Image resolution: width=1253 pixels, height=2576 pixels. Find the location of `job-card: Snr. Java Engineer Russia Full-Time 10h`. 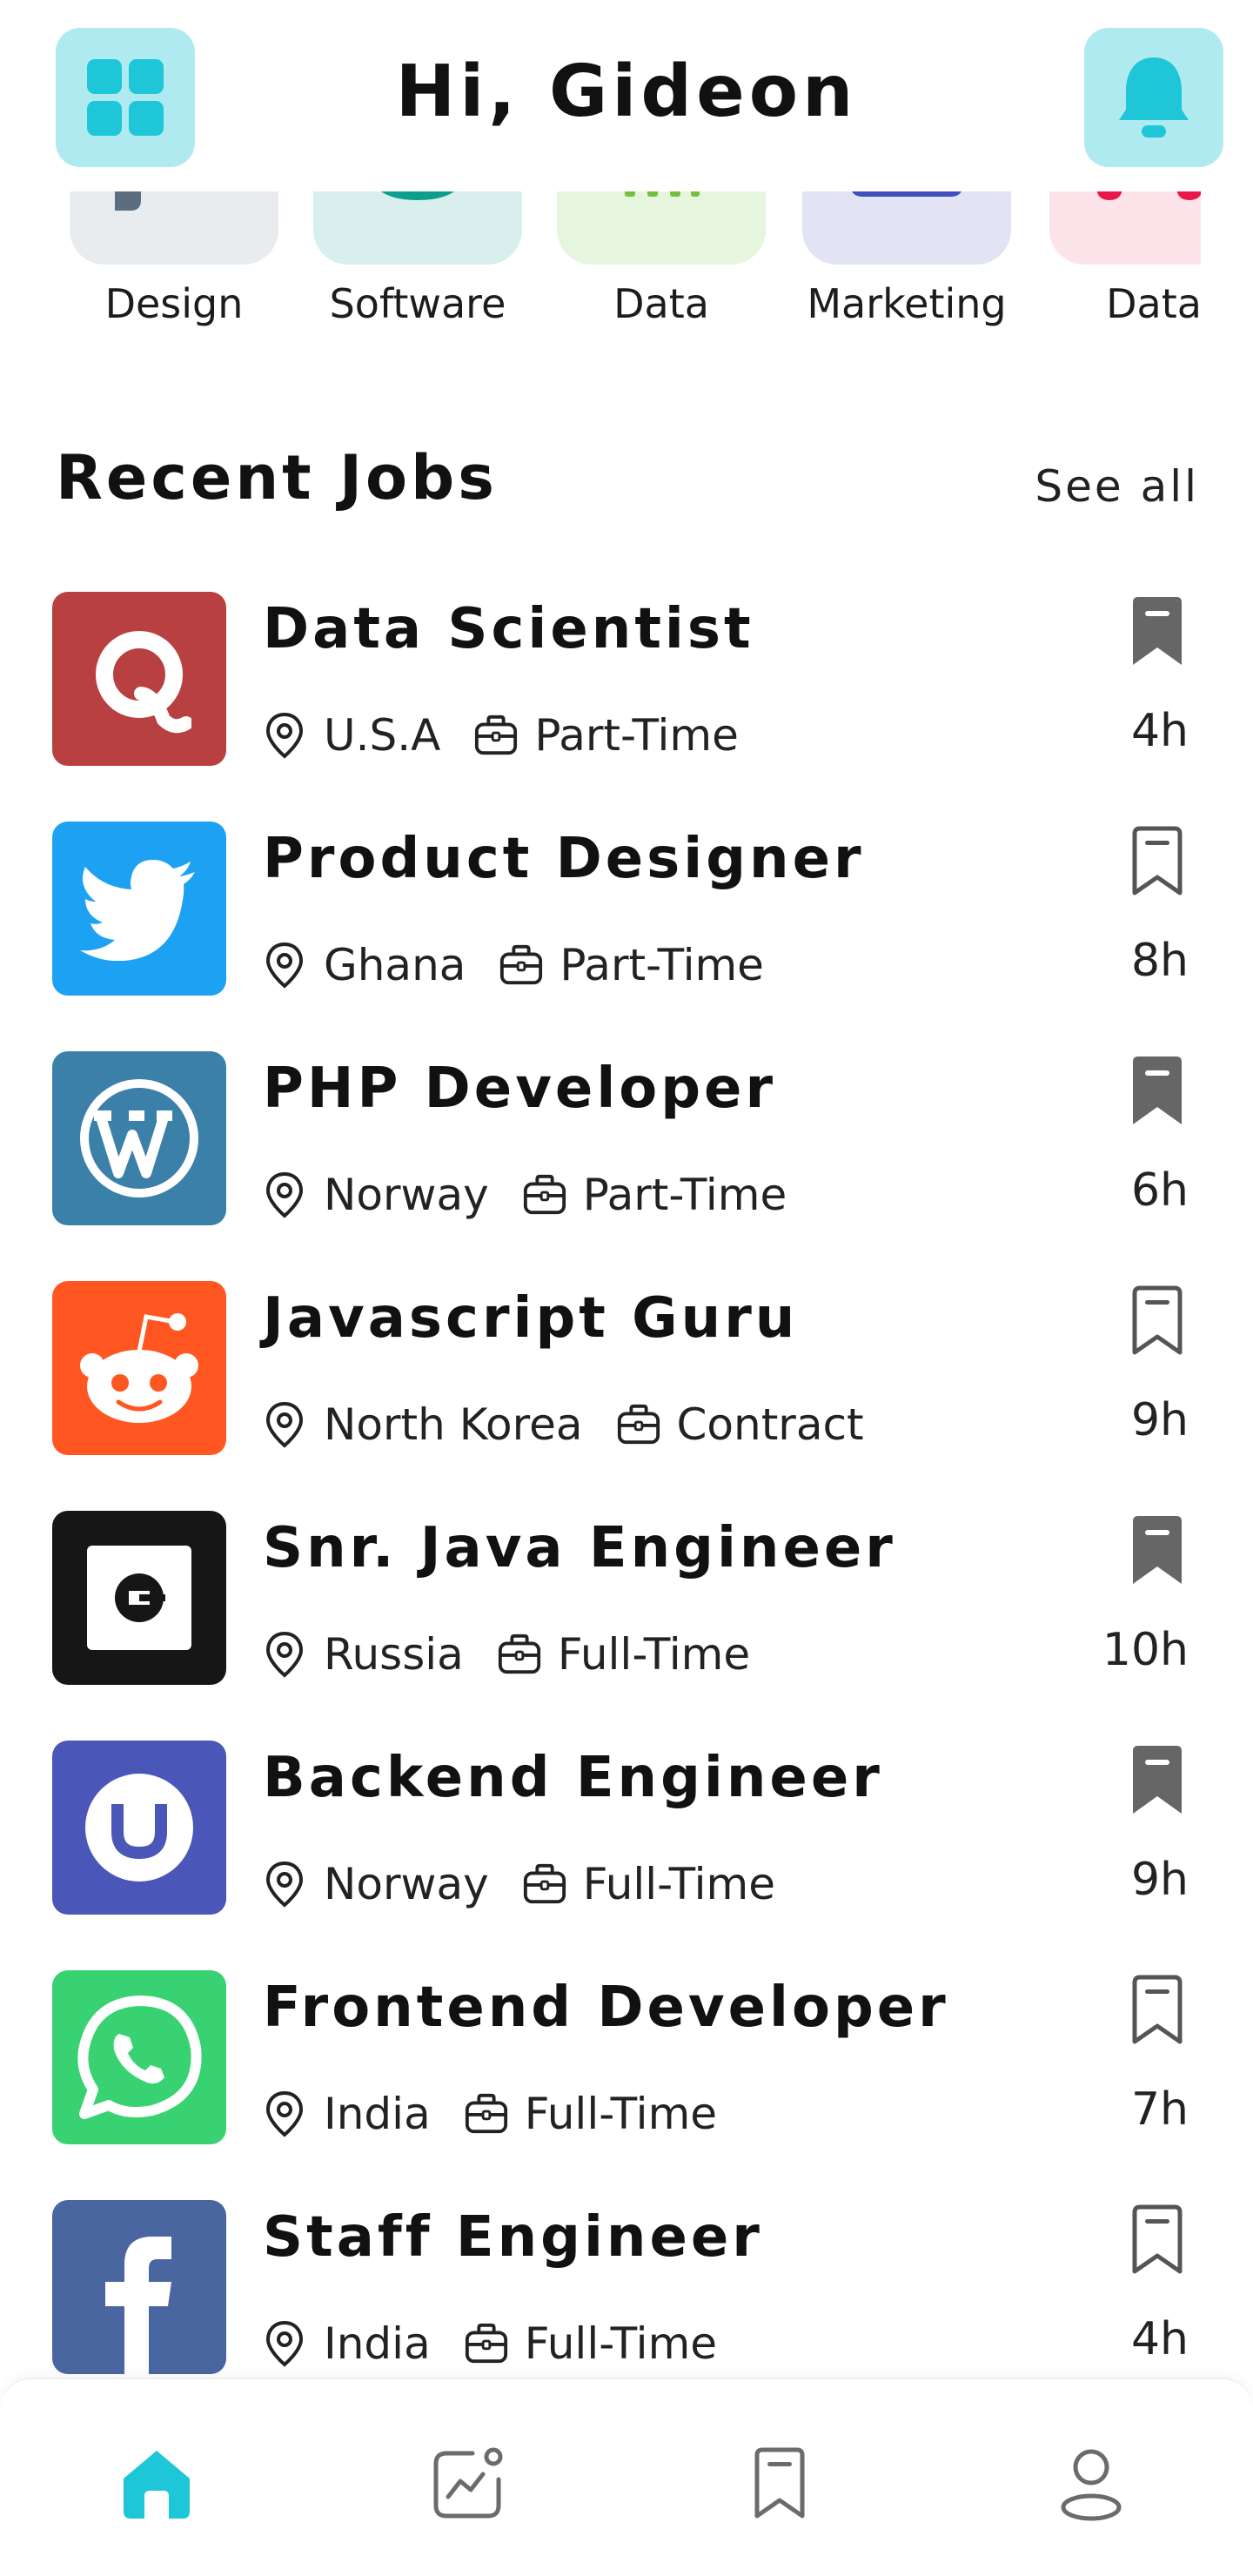

job-card: Snr. Java Engineer Russia Full-Time 10h is located at coordinates (626, 1626).